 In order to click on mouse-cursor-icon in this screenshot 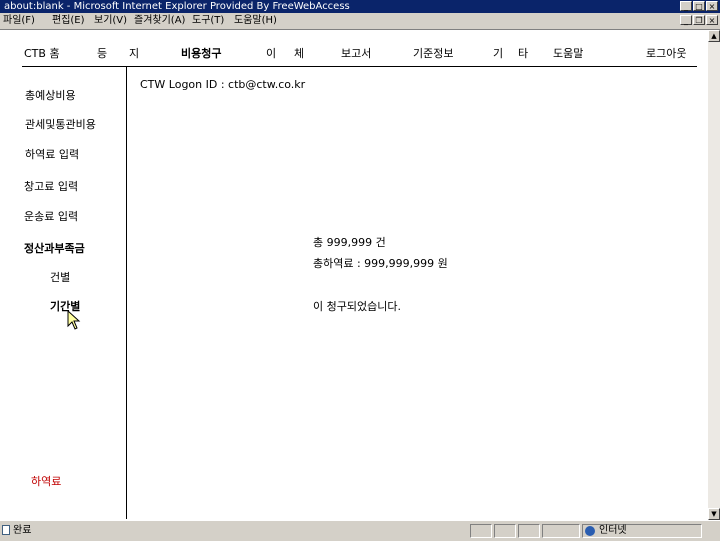, I will do `click(74, 320)`.